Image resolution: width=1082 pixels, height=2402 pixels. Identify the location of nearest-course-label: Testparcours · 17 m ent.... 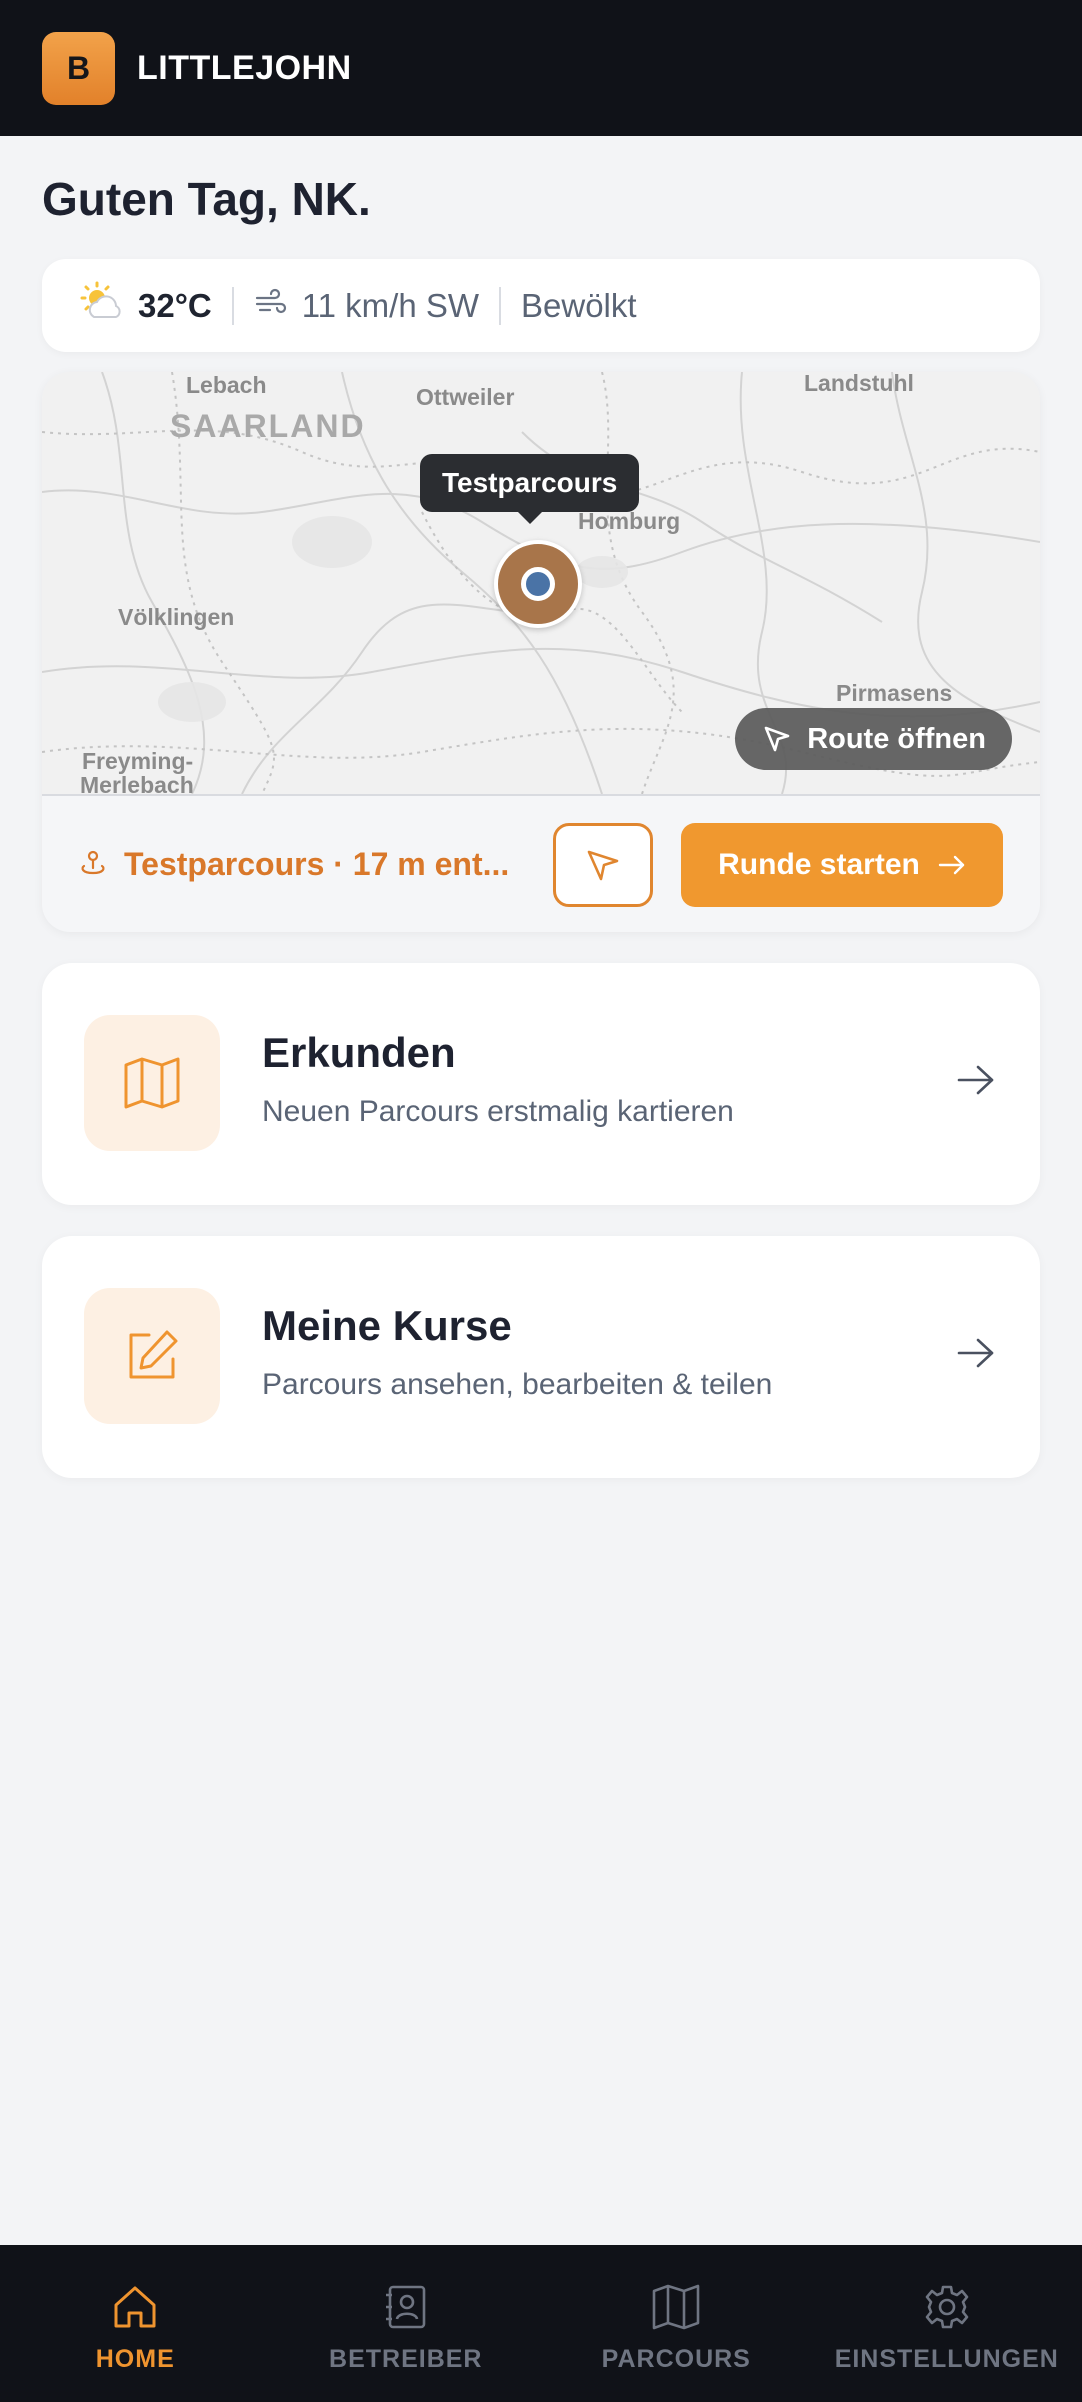
(329, 864).